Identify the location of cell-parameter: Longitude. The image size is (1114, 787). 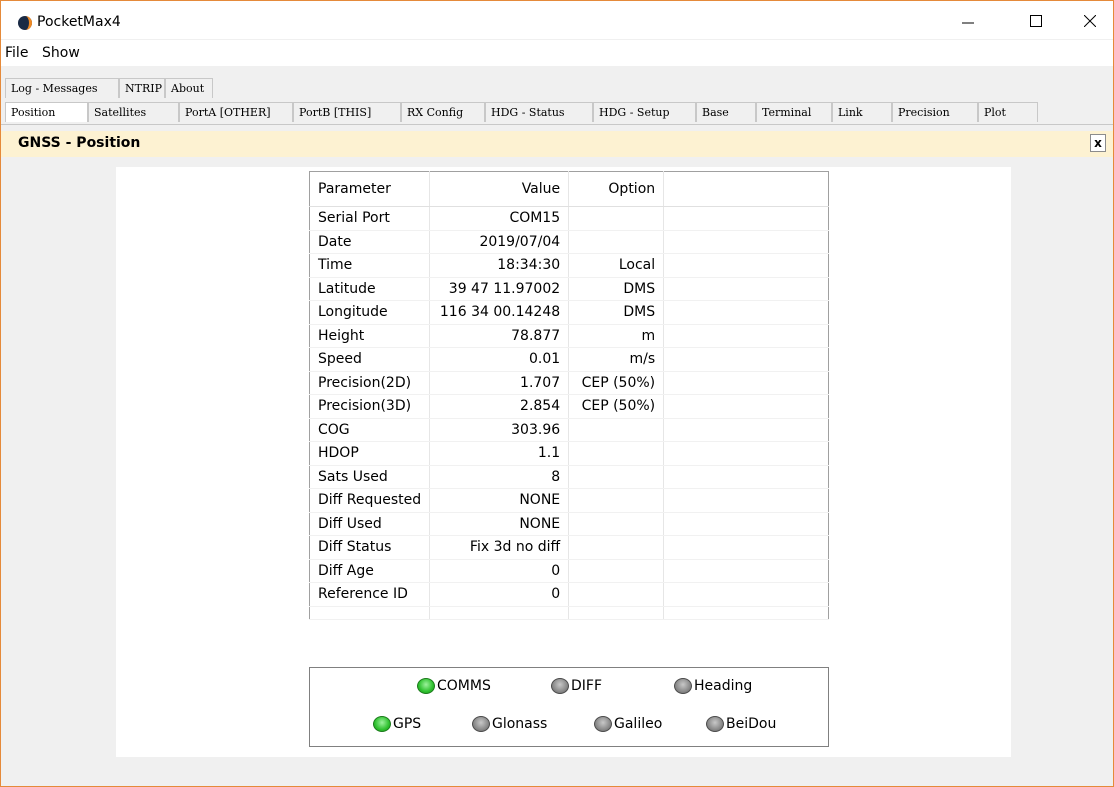
(370, 312).